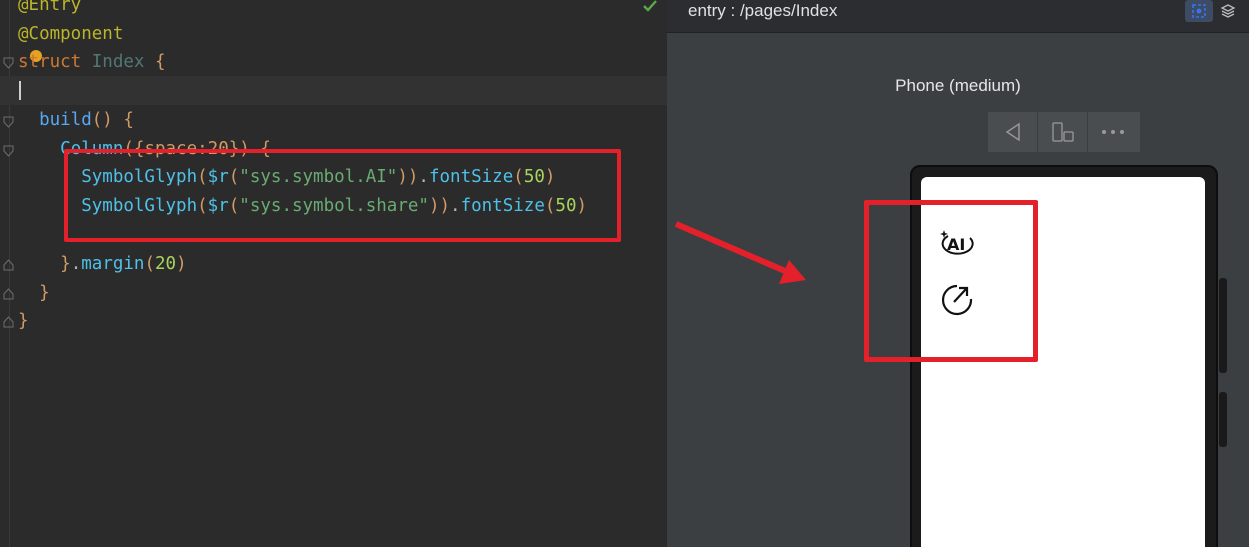  What do you see at coordinates (951, 281) in the screenshot?
I see `preview-highlight-box` at bounding box center [951, 281].